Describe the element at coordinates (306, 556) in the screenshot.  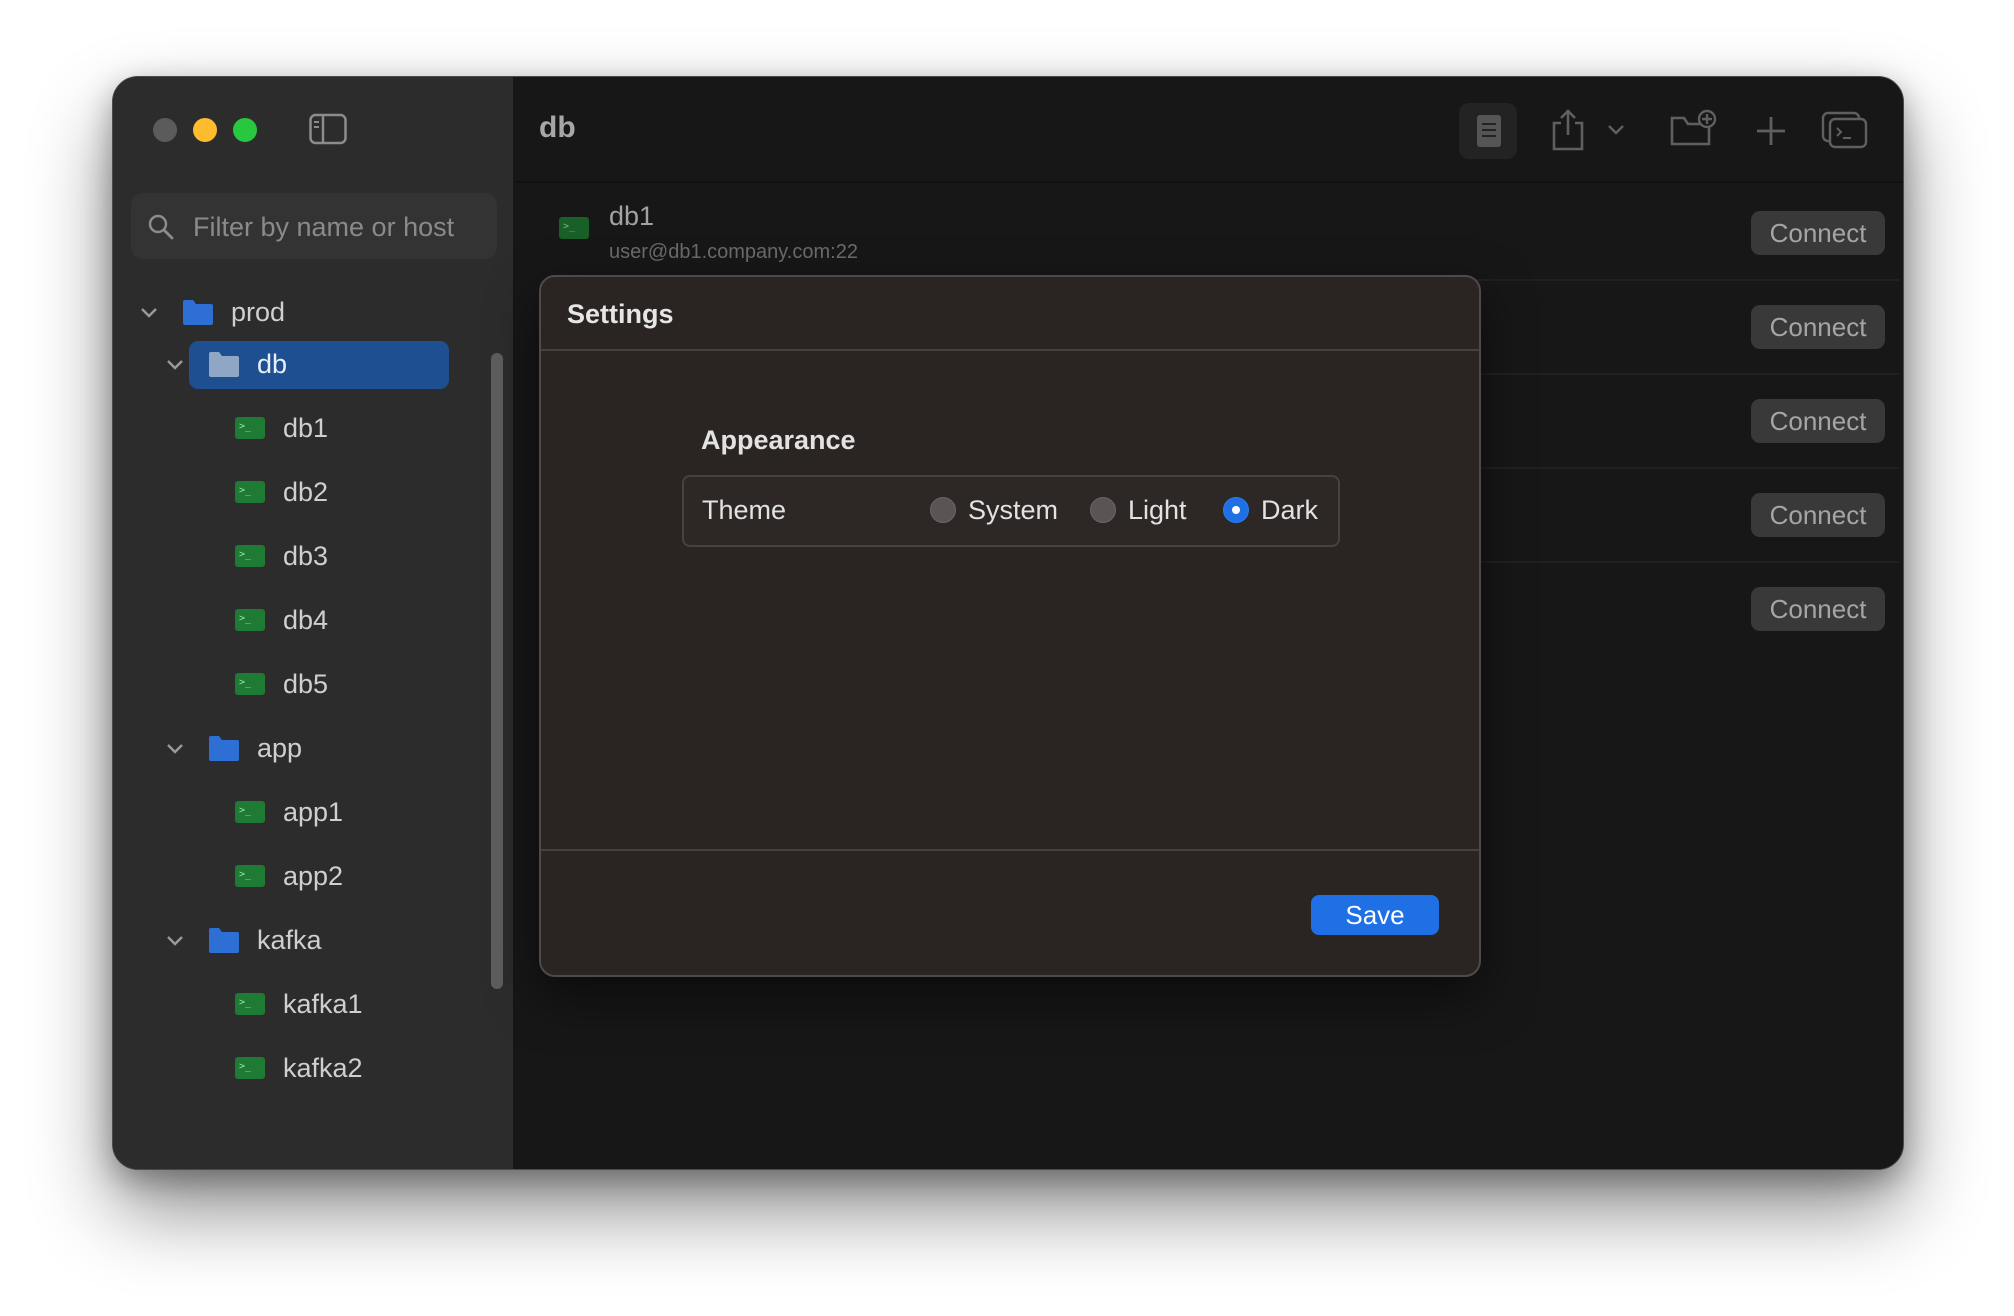
I see `tree-label: db3` at that location.